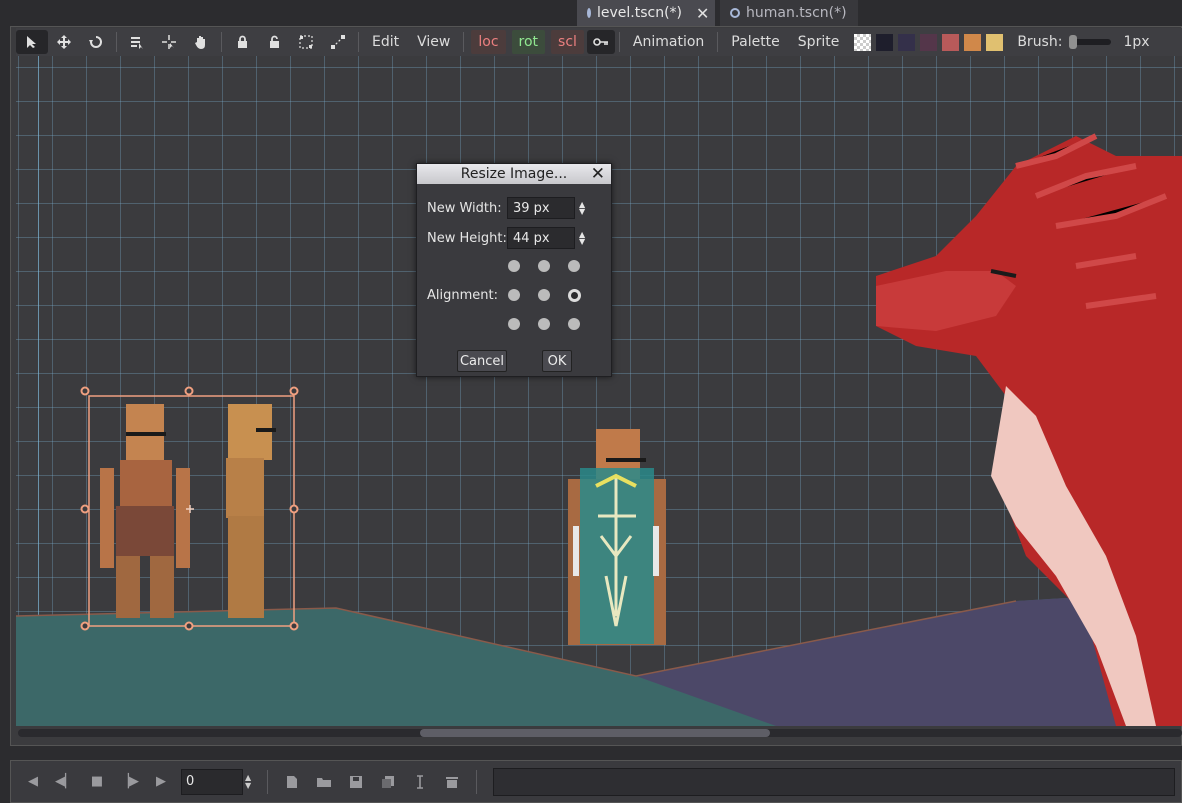 This screenshot has height=803, width=1182. I want to click on horizontal-scrollbar, so click(600, 733).